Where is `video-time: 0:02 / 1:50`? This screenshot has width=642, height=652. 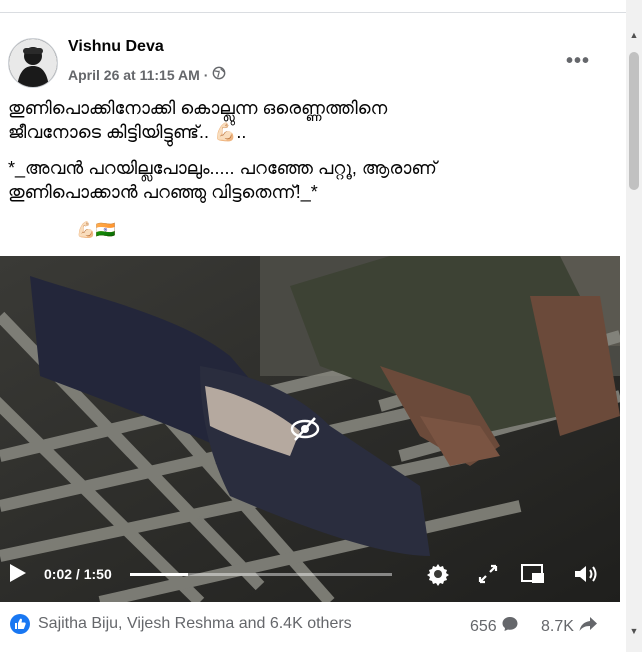 video-time: 0:02 / 1:50 is located at coordinates (78, 574).